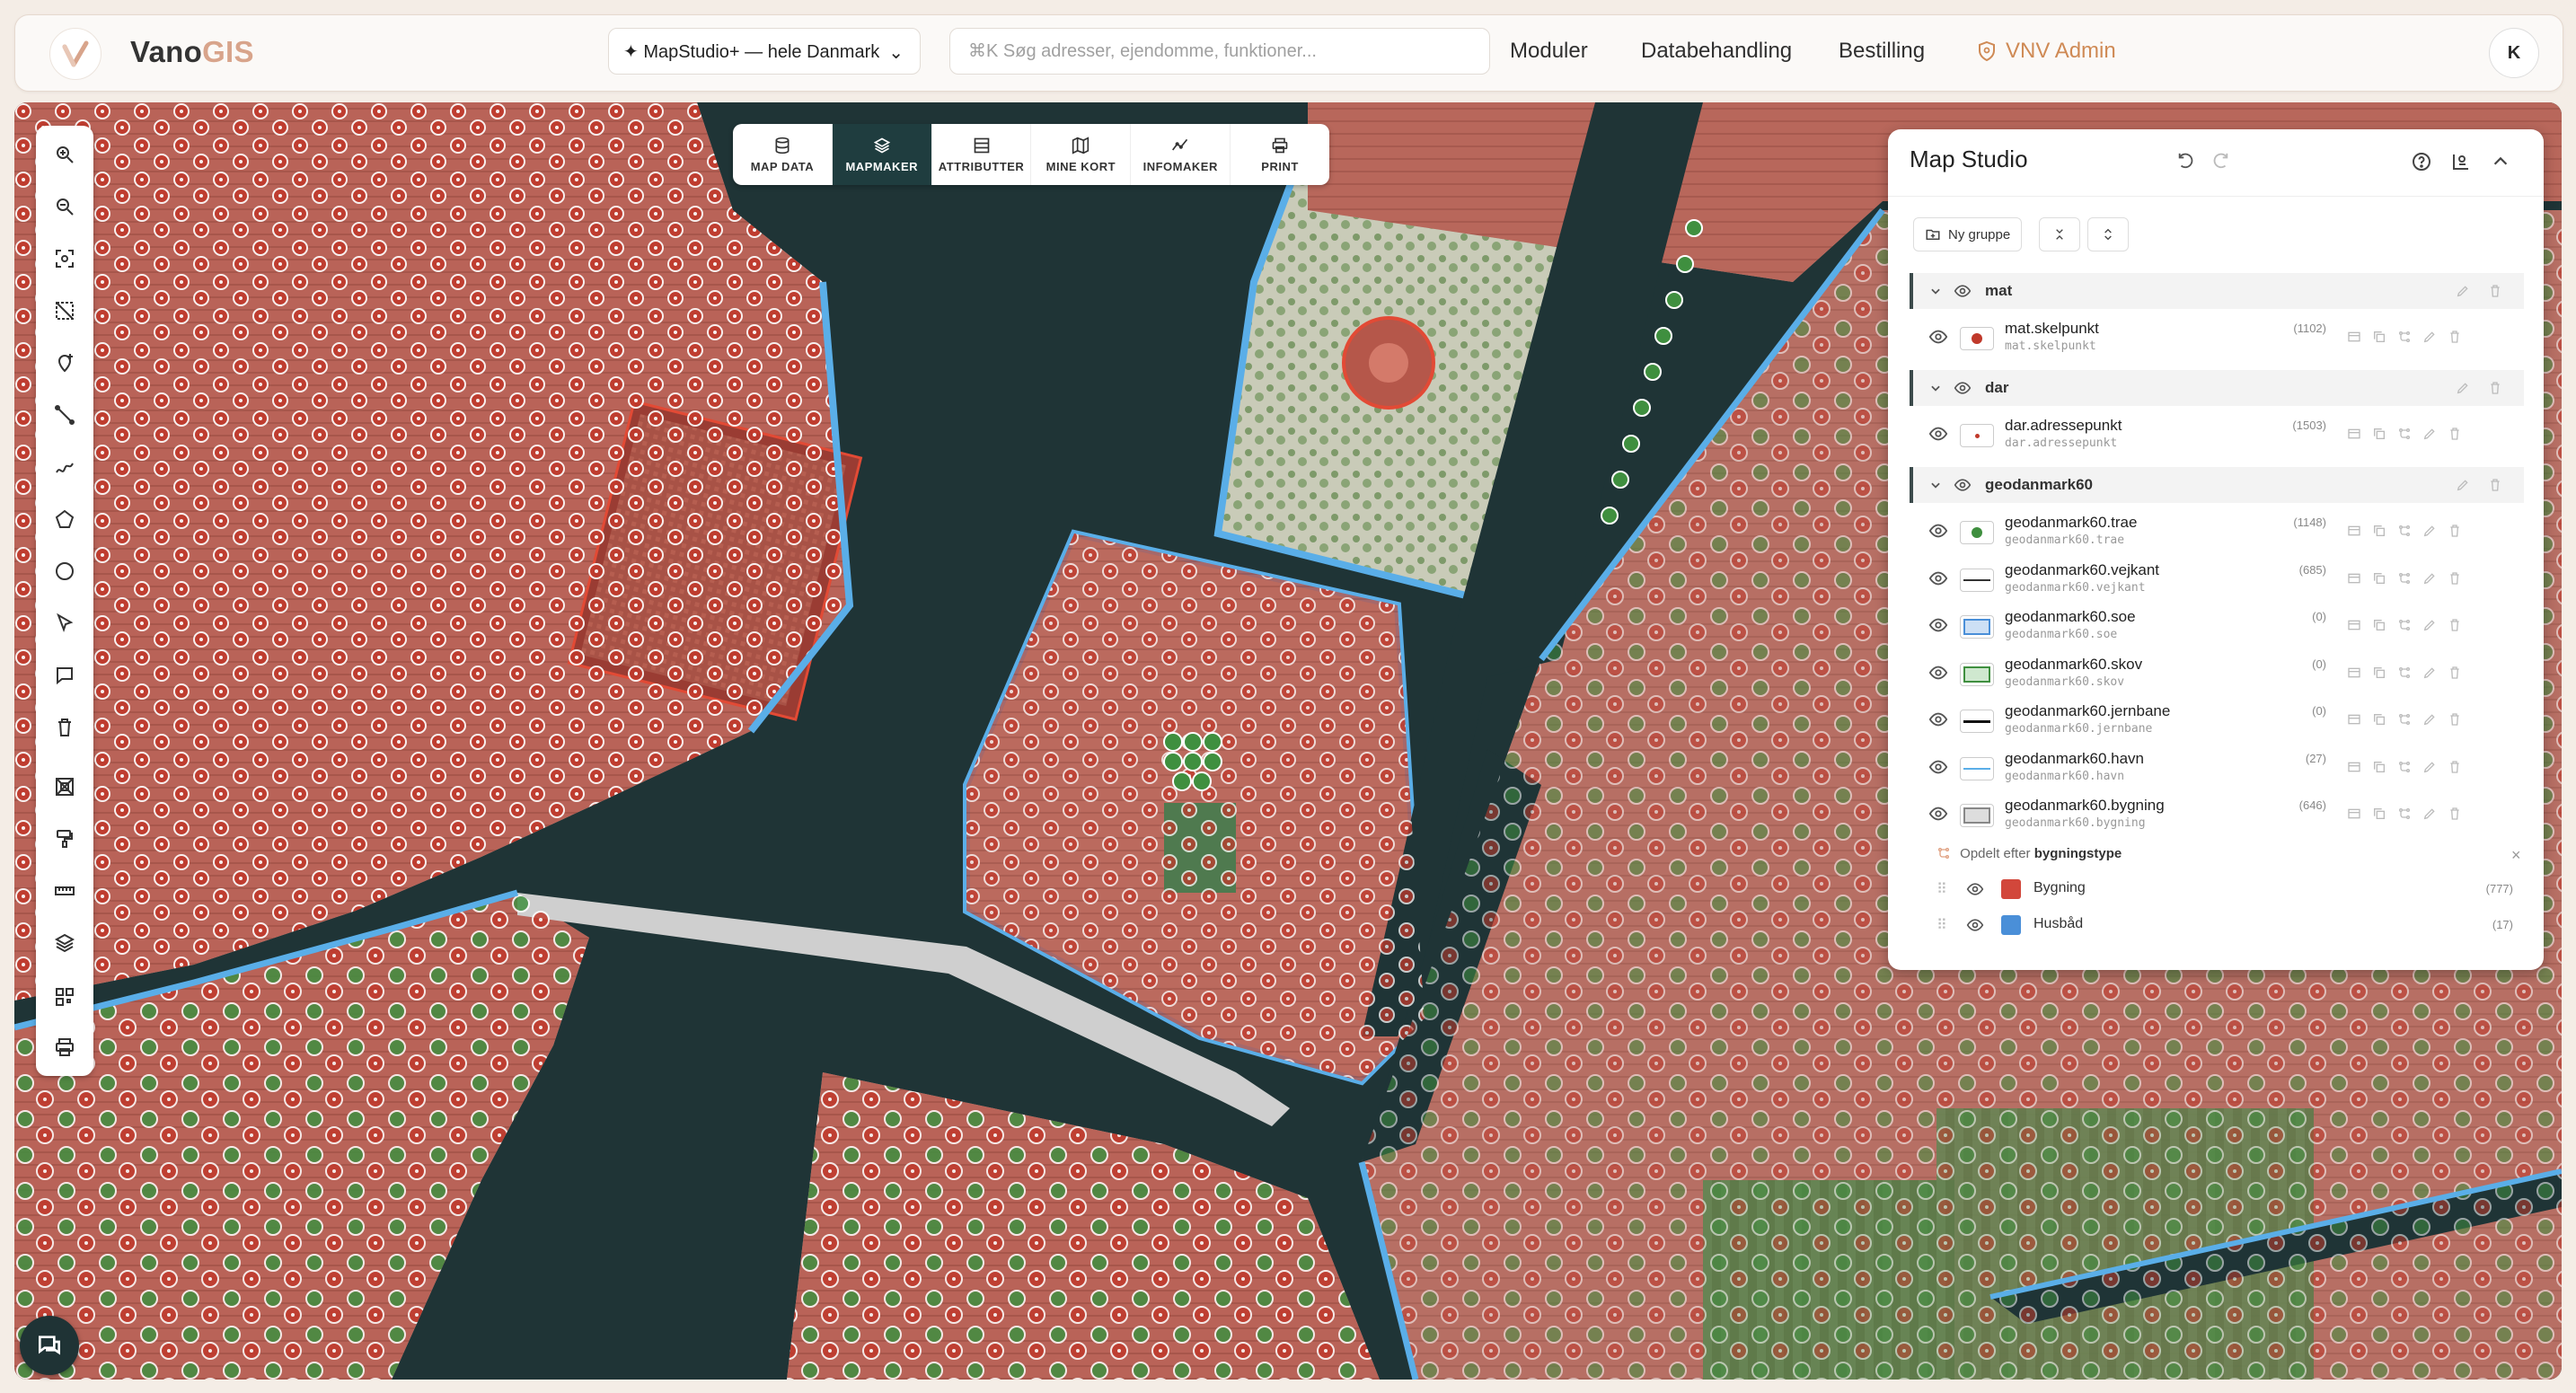  Describe the element at coordinates (1977, 674) in the screenshot. I see `symbol-green-fill` at that location.